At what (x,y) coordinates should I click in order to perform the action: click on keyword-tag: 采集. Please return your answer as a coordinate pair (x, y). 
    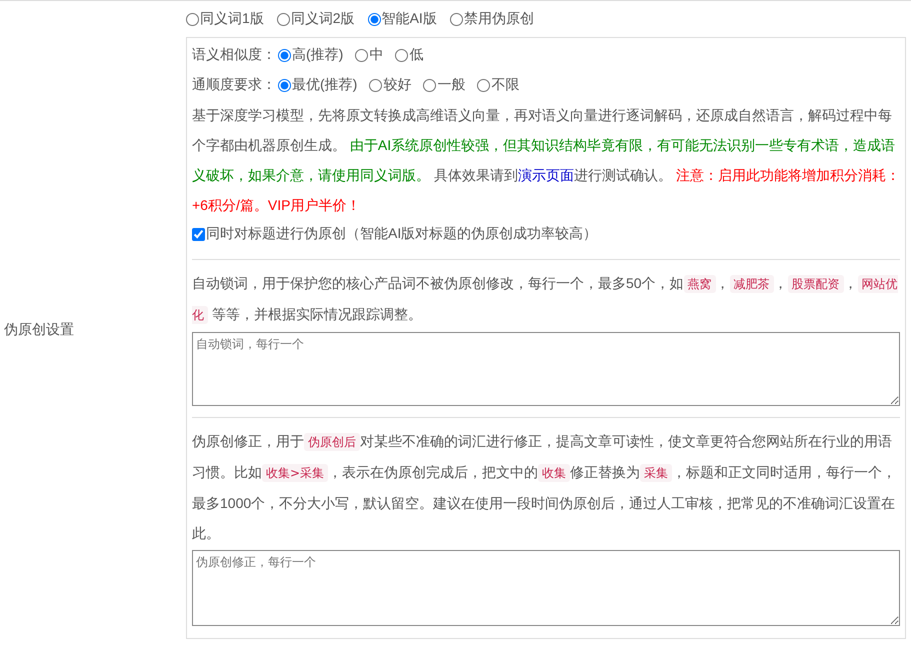
    Looking at the image, I should click on (656, 473).